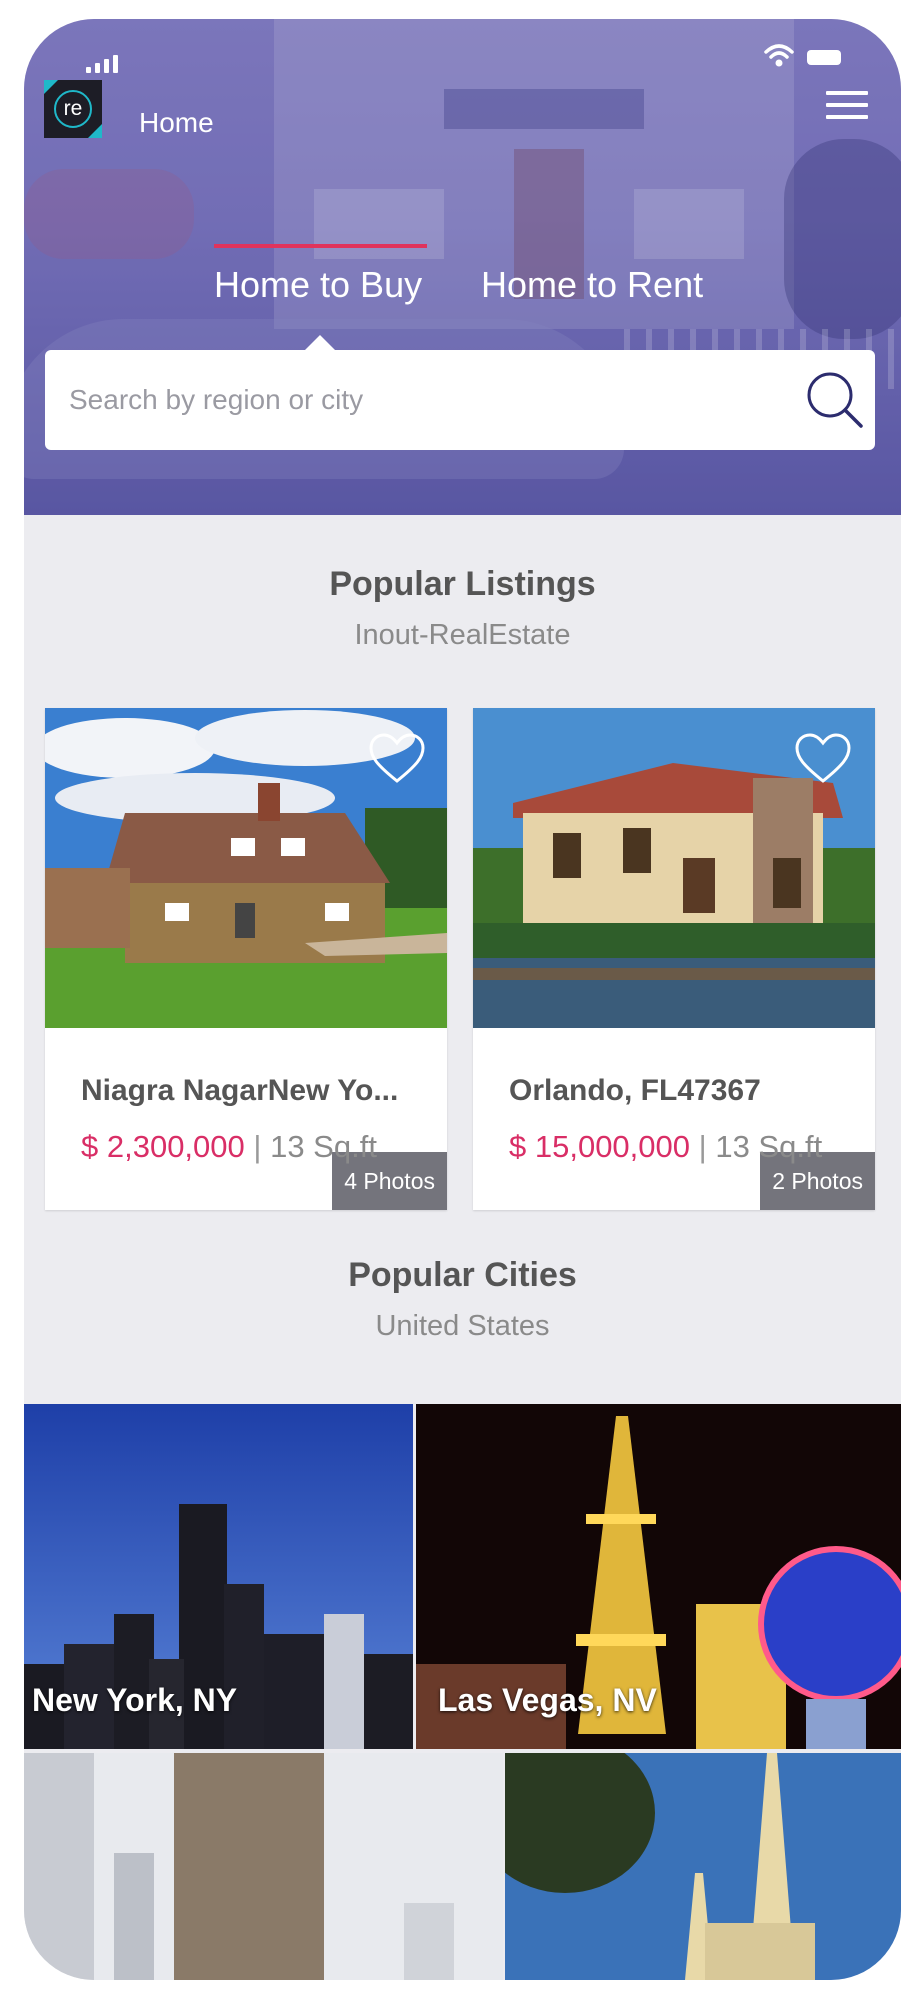  Describe the element at coordinates (216, 400) in the screenshot. I see `search-input: Search by region or city` at that location.